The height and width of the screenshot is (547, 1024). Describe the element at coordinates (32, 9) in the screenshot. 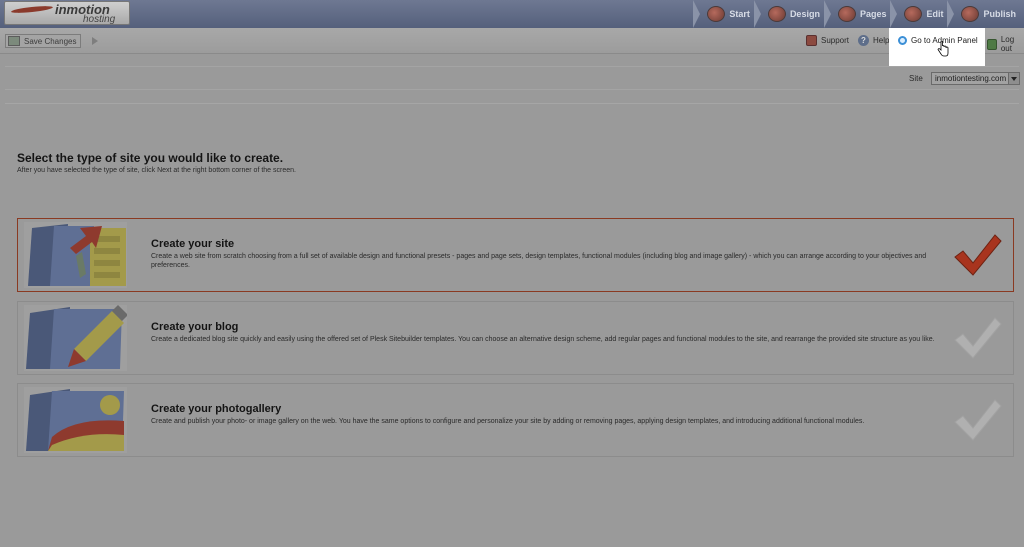

I see `logo-swoosh-icon` at that location.